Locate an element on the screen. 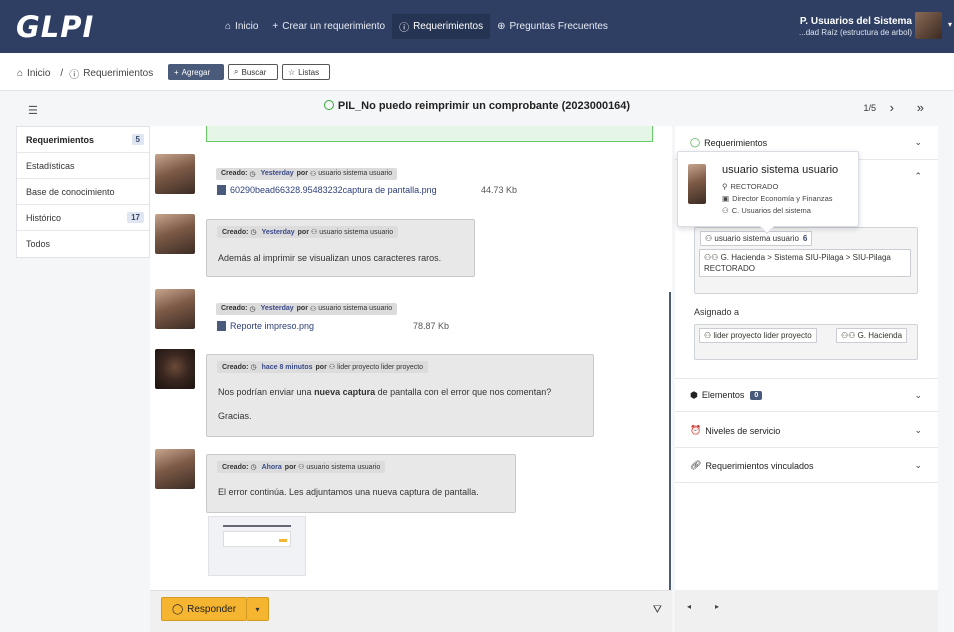 This screenshot has height=632, width=954. followup-text: Gracias. is located at coordinates (235, 416).